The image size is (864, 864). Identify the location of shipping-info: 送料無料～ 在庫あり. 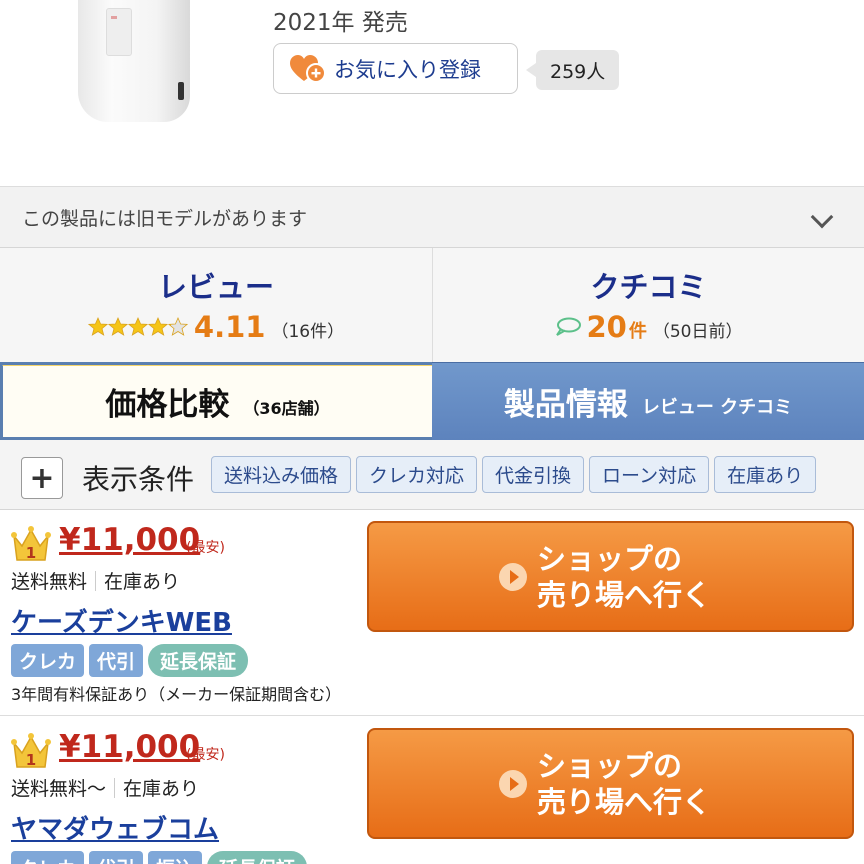
(105, 787).